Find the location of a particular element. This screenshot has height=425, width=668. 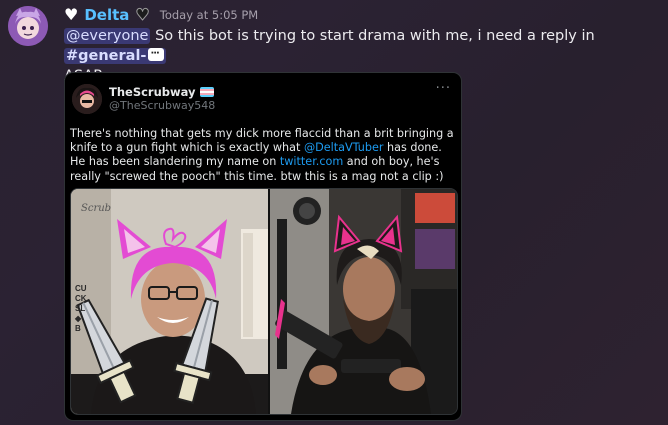

message-header: ♥ Delta ♥ Today at 5:05 PM is located at coordinates (161, 15).